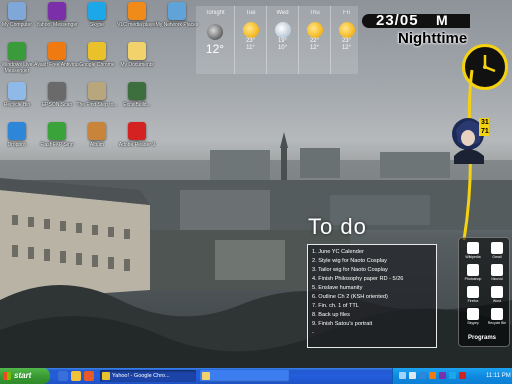 Image resolution: width=512 pixels, height=384 pixels. What do you see at coordinates (97, 11) in the screenshot?
I see `skype-icon` at bounding box center [97, 11].